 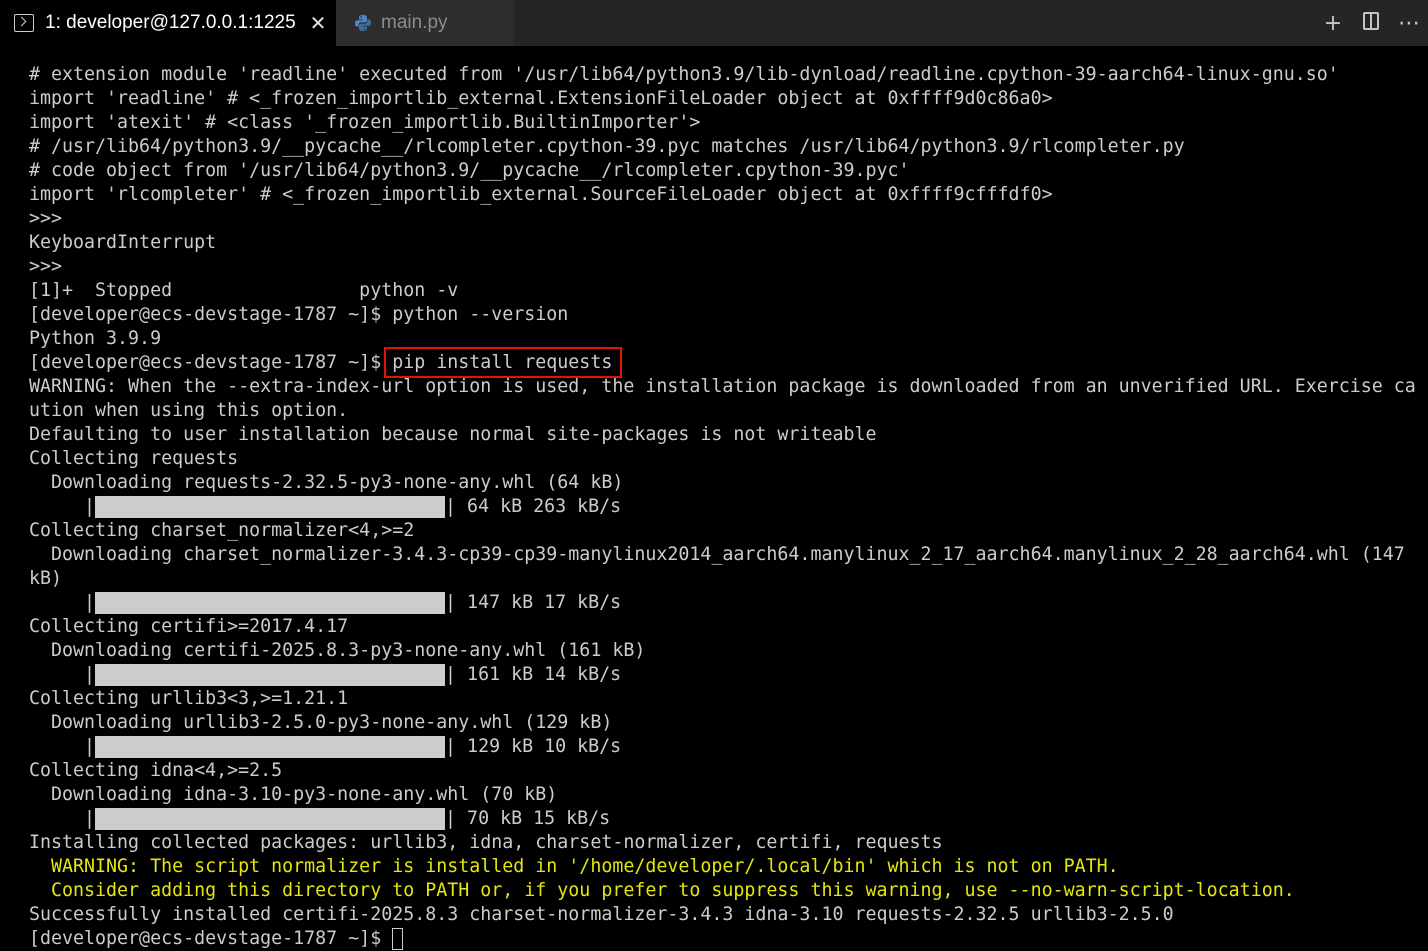 I want to click on terminal-line-text: [1]+ Stopped python -v, so click(x=244, y=290).